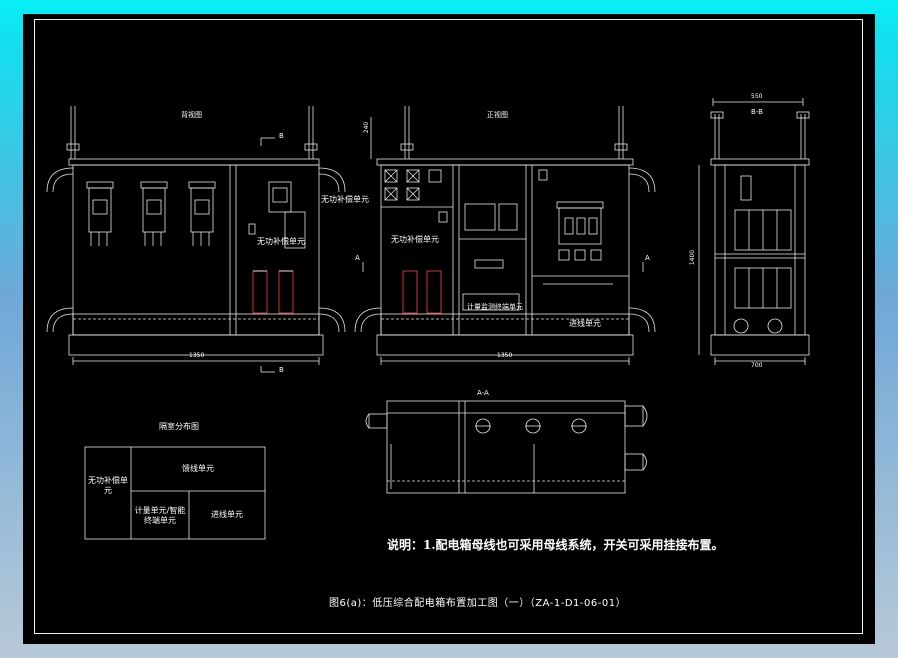  I want to click on side-height-dim: 240, so click(367, 127).